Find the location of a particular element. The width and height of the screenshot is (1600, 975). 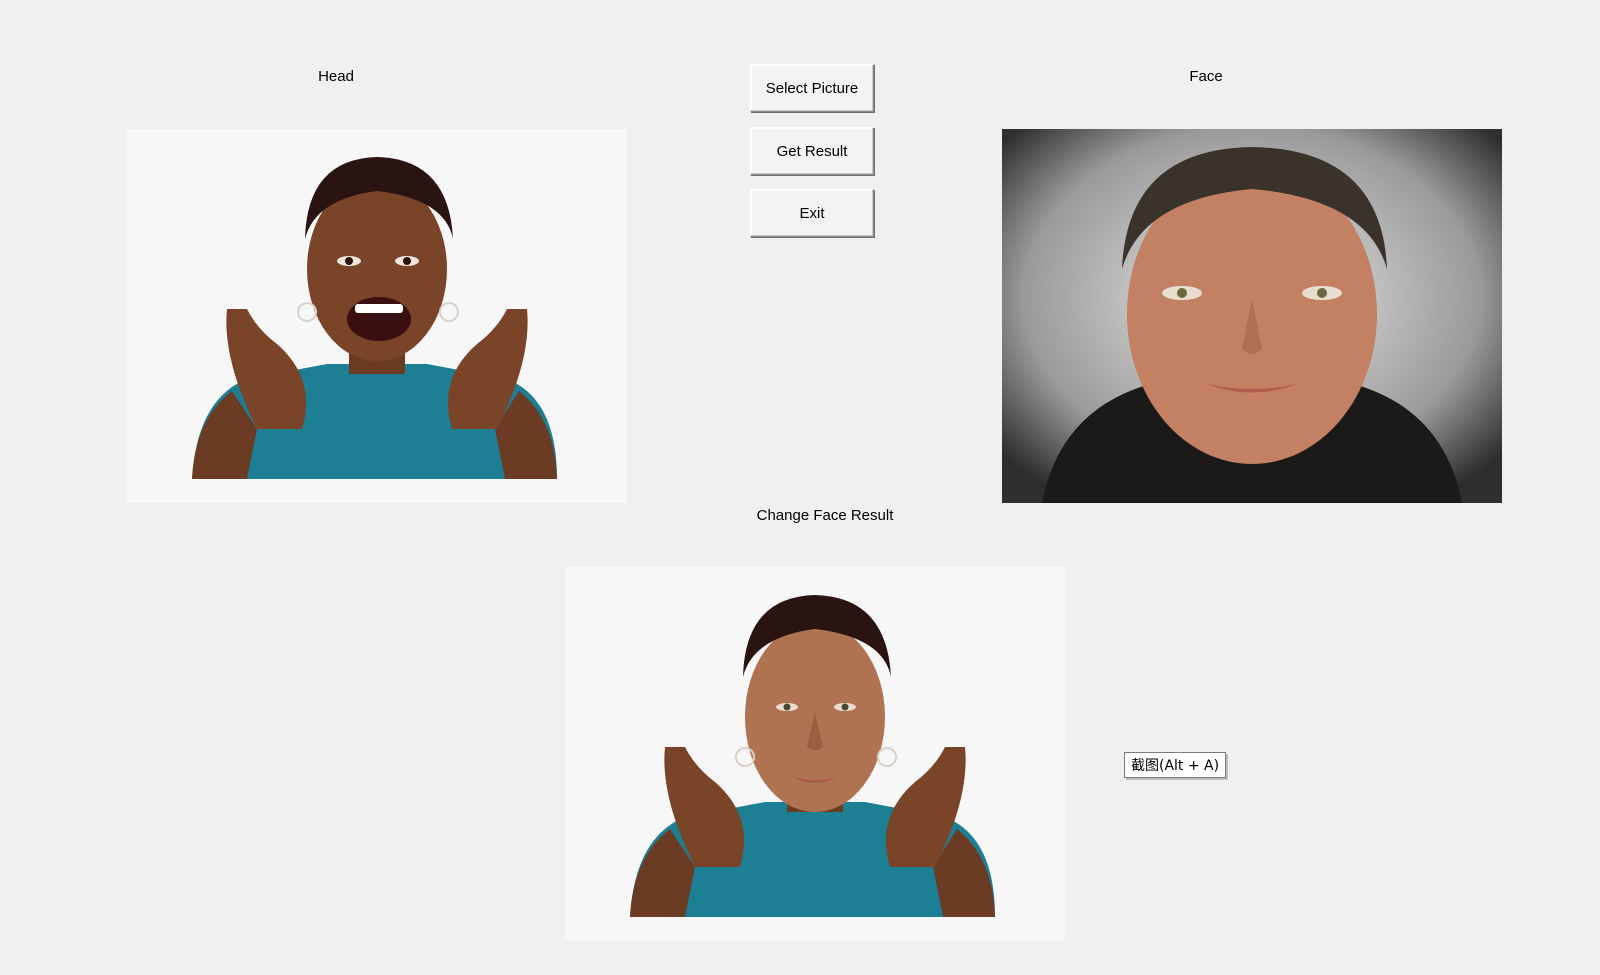

face-image is located at coordinates (1252, 316).